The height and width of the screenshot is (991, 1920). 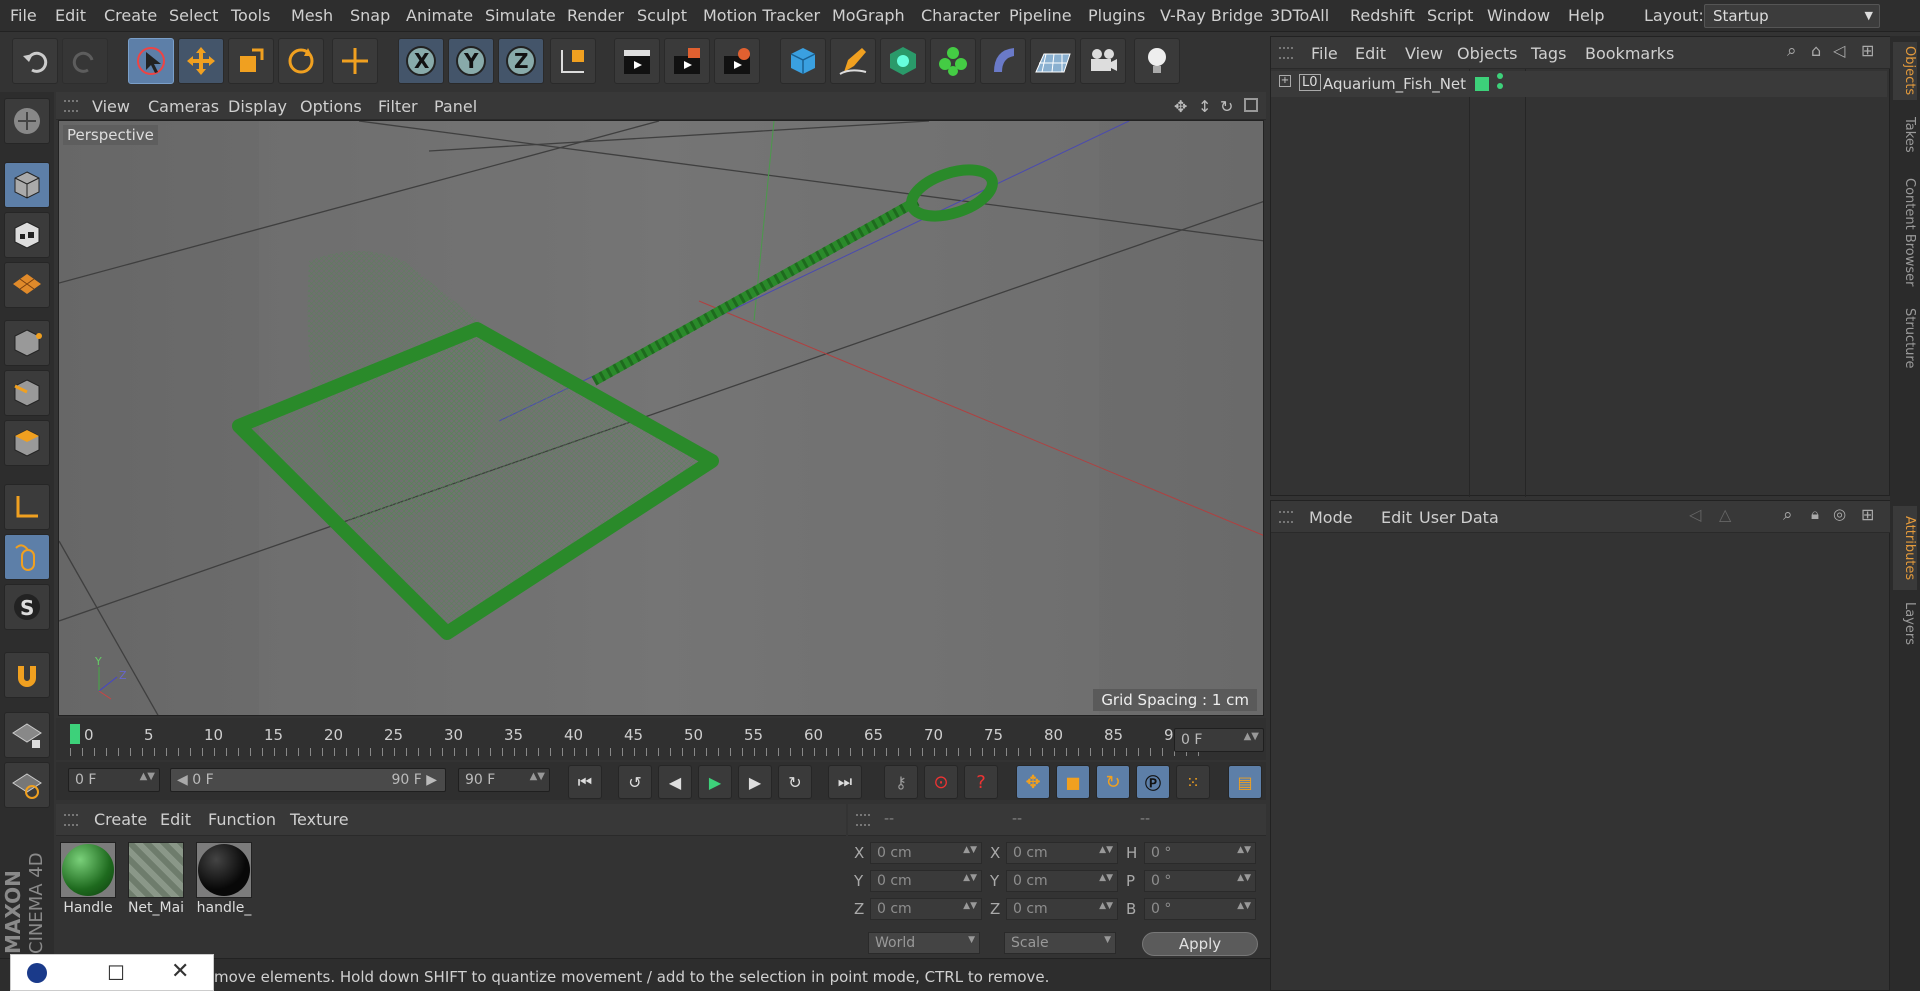 I want to click on recent-tool-button, so click(x=355, y=61).